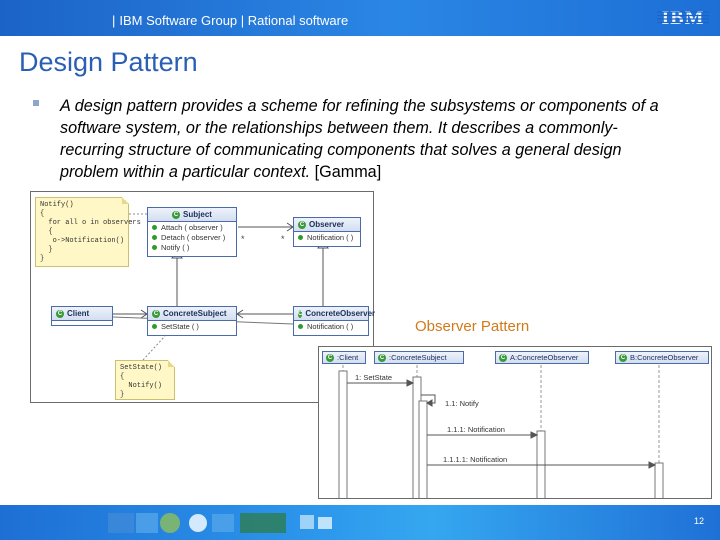 This screenshot has width=720, height=540. I want to click on concrete-subject-op-label: SetState ( ), so click(180, 326).